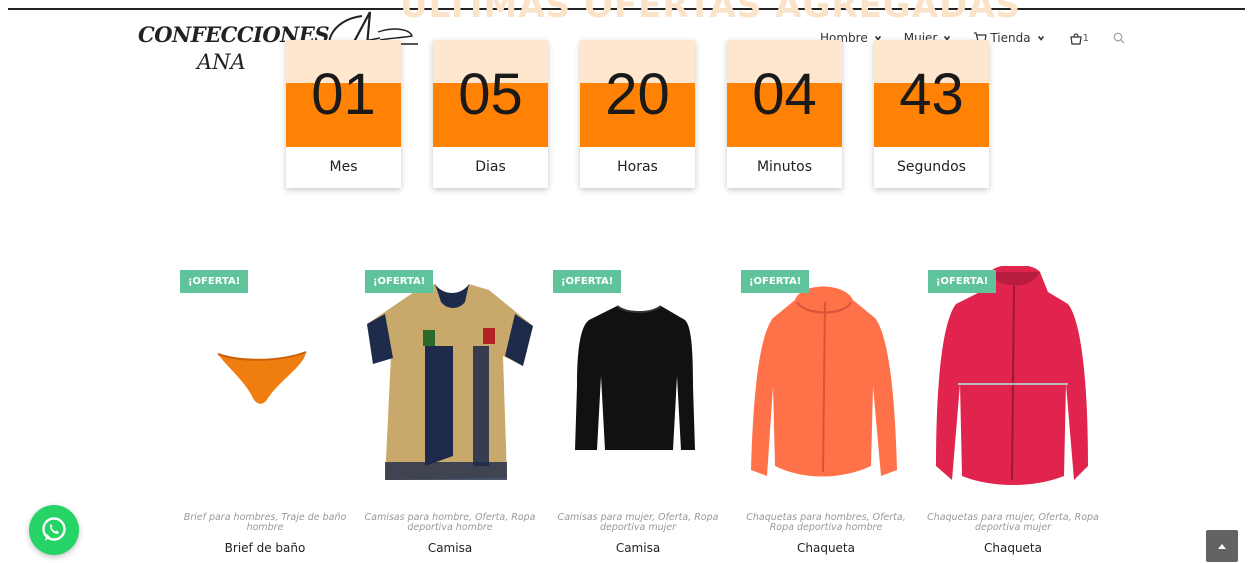 The height and width of the screenshot is (563, 1253). I want to click on nav-item-label: Tienda, so click(1010, 38).